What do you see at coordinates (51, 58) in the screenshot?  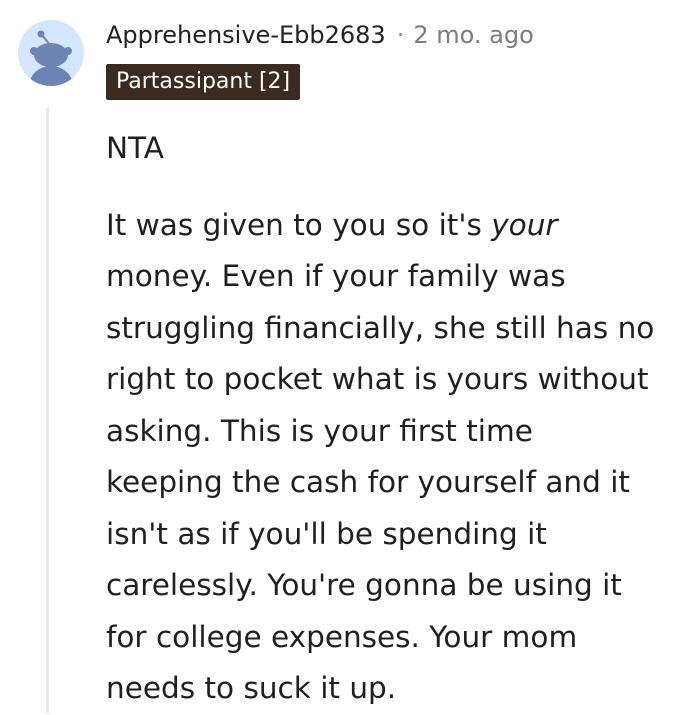 I see `snoo-avatar-icon` at bounding box center [51, 58].